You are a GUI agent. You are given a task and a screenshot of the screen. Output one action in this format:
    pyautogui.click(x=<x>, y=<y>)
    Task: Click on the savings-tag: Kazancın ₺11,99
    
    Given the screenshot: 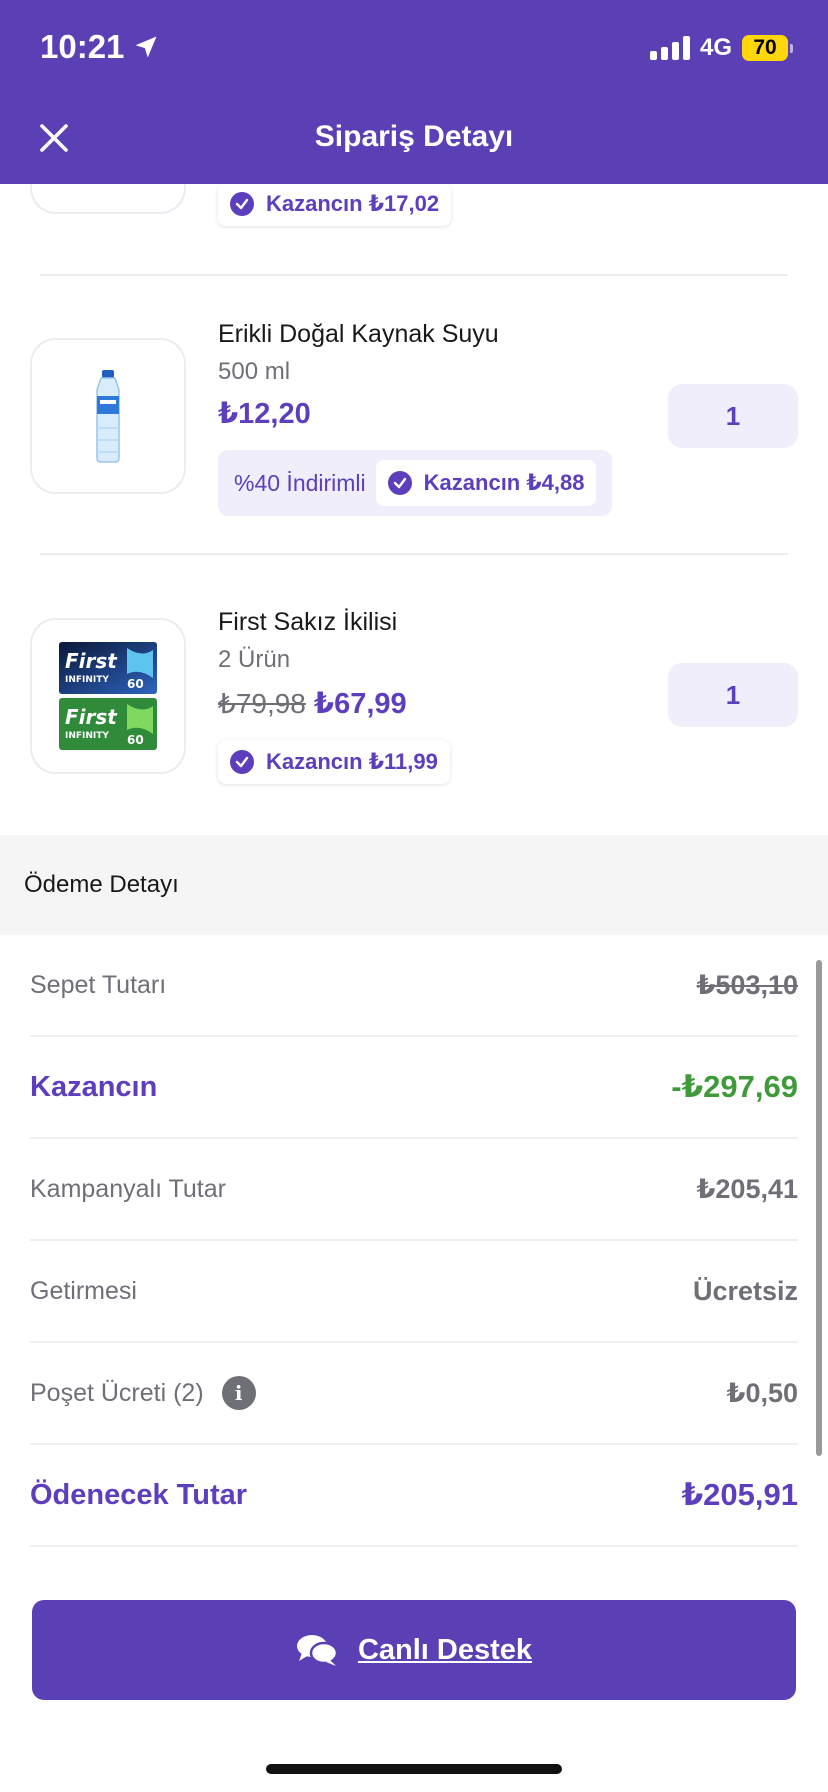 What is the action you would take?
    pyautogui.click(x=334, y=762)
    